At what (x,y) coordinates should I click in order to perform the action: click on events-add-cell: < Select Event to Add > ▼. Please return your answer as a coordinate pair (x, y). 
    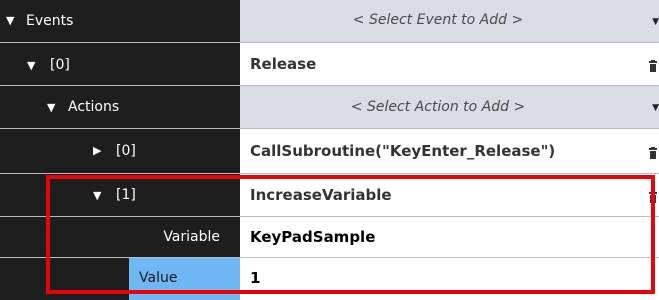
    Looking at the image, I should click on (449, 21).